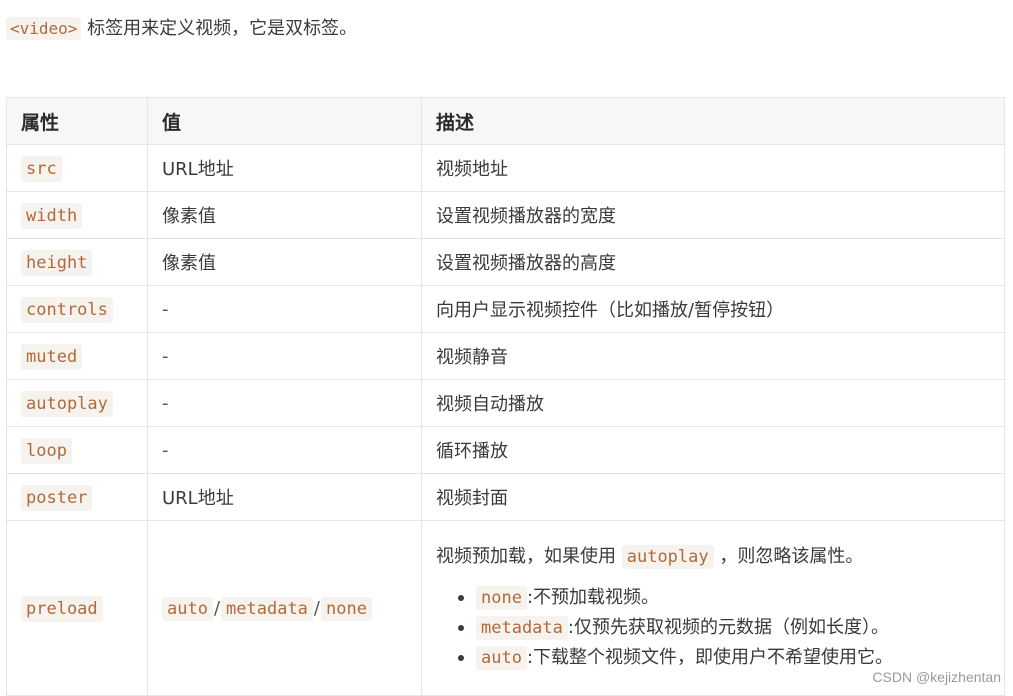 The image size is (1013, 696). I want to click on attr-preload: preload, so click(62, 608).